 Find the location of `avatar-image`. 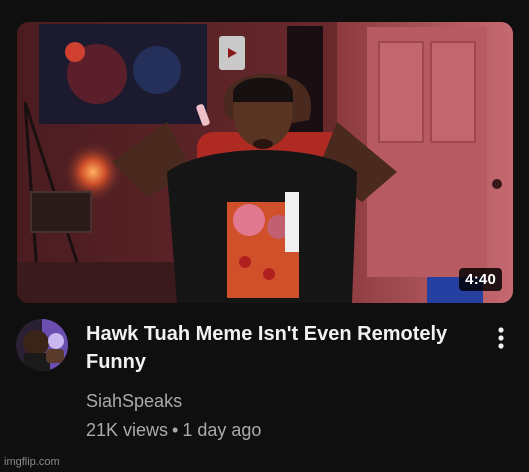

avatar-image is located at coordinates (42, 345).